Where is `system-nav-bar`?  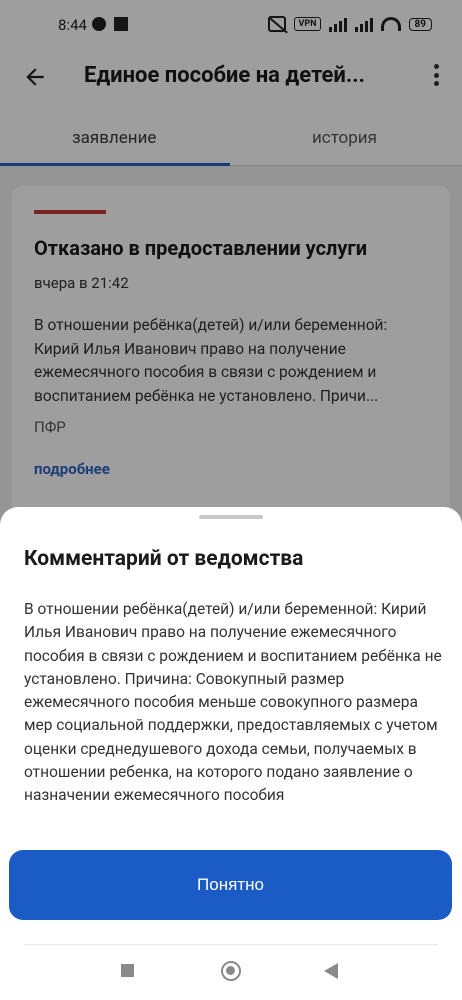 system-nav-bar is located at coordinates (231, 976).